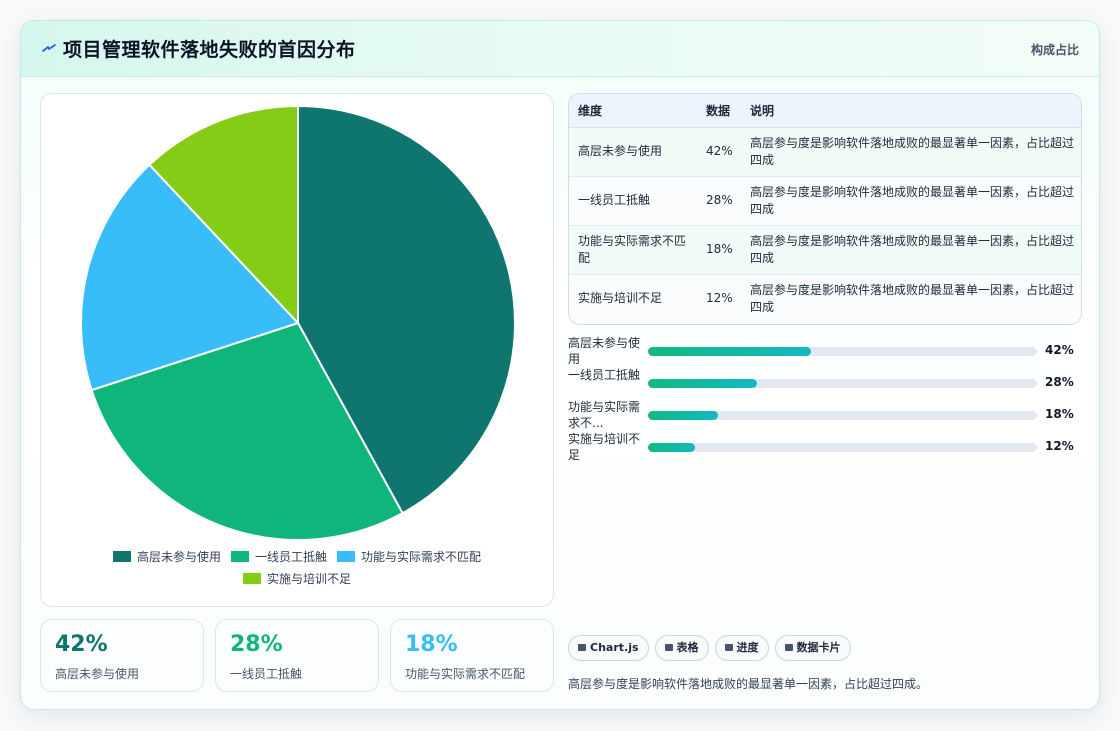 This screenshot has width=1120, height=731. I want to click on table-header-row: 维度 数据 说明, so click(825, 111).